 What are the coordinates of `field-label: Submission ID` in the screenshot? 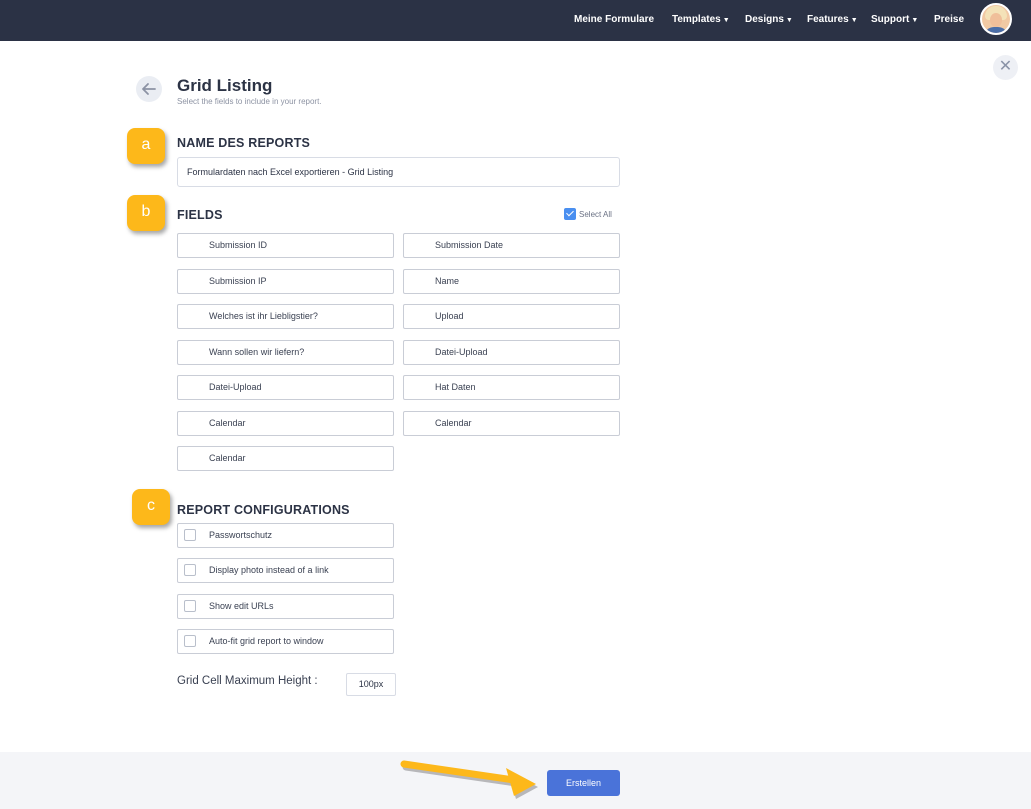 It's located at (238, 245).